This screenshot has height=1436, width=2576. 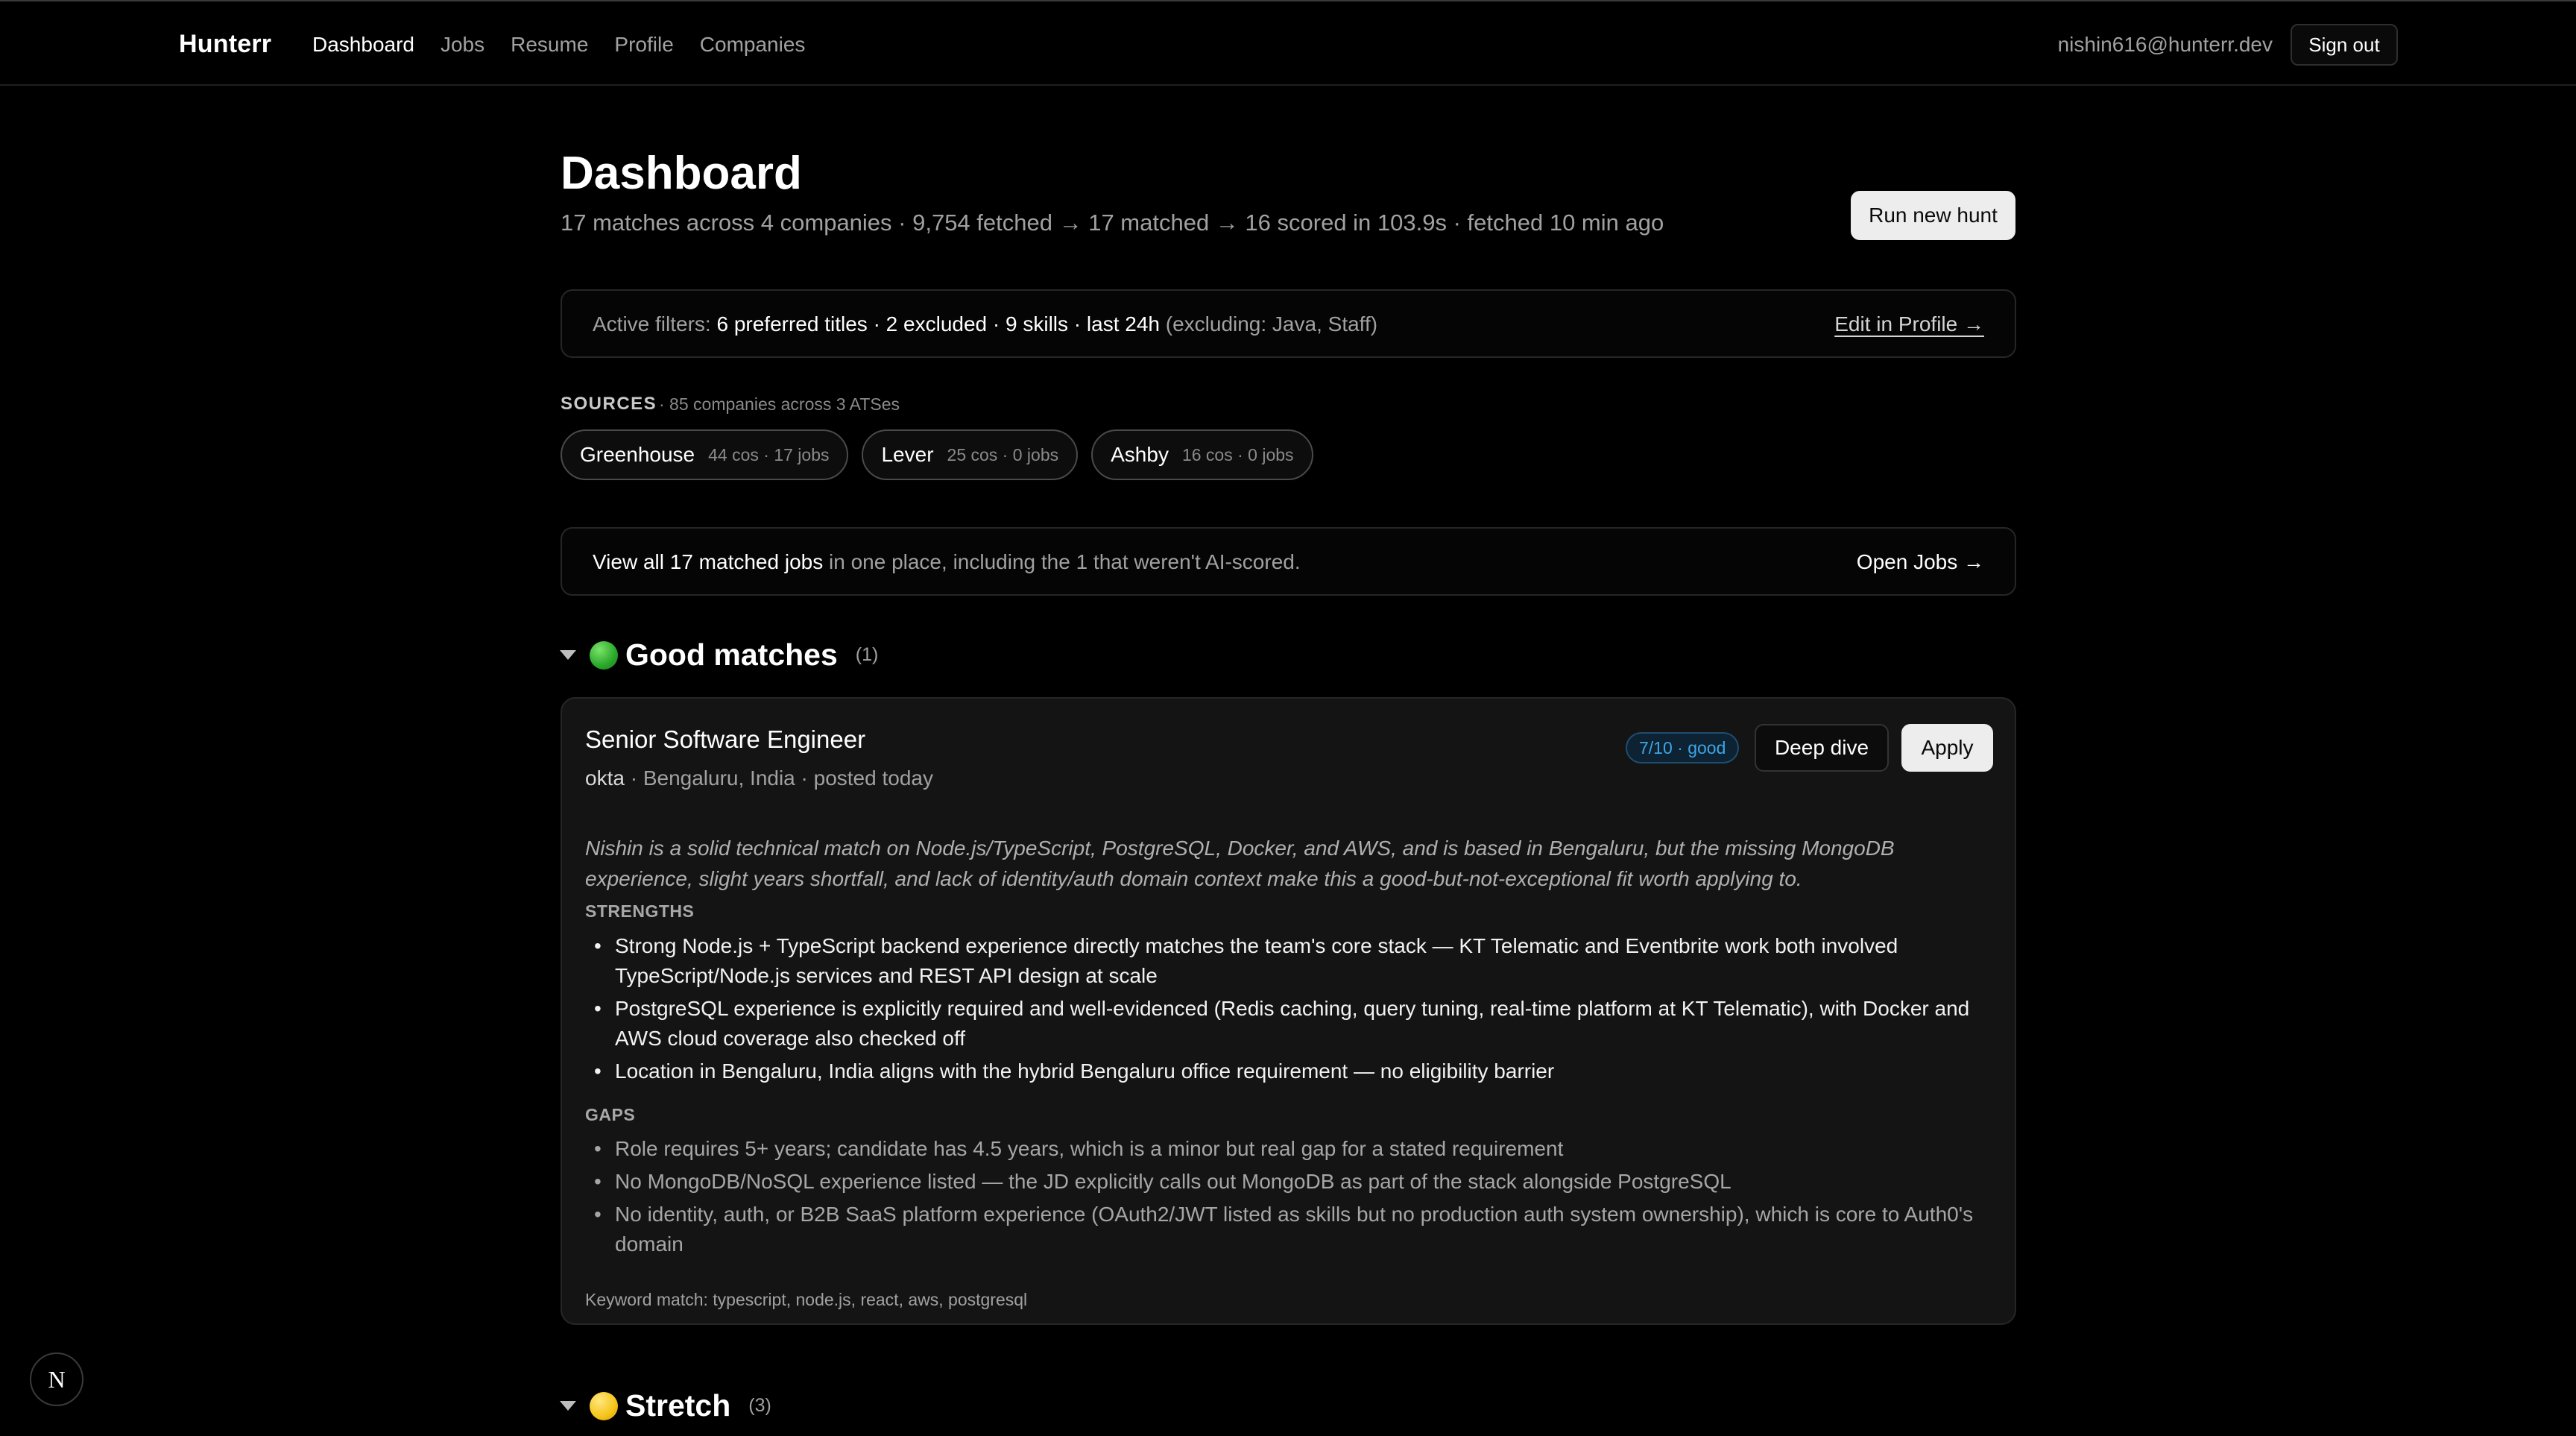 What do you see at coordinates (725, 740) in the screenshot?
I see `job-title: Senior Software Engineer` at bounding box center [725, 740].